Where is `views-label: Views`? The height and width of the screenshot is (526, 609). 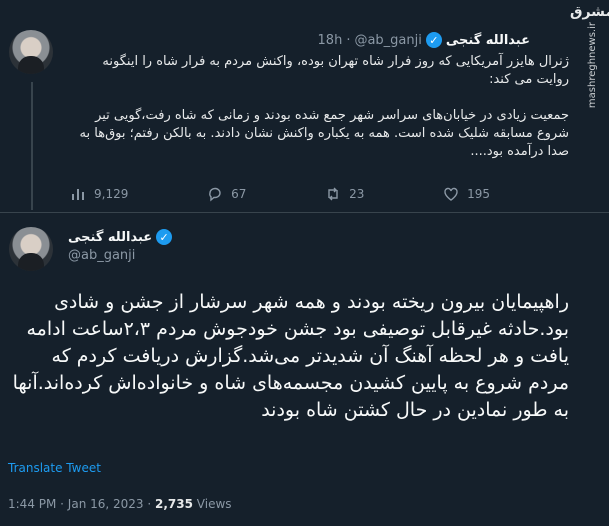
views-label: Views is located at coordinates (212, 504).